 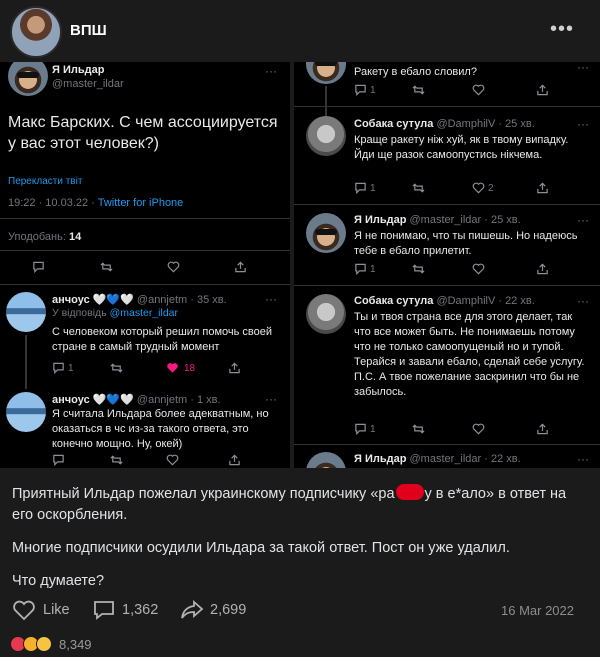 I want to click on tweet-author-handle: @DamphilV · 25 хв., so click(x=485, y=124).